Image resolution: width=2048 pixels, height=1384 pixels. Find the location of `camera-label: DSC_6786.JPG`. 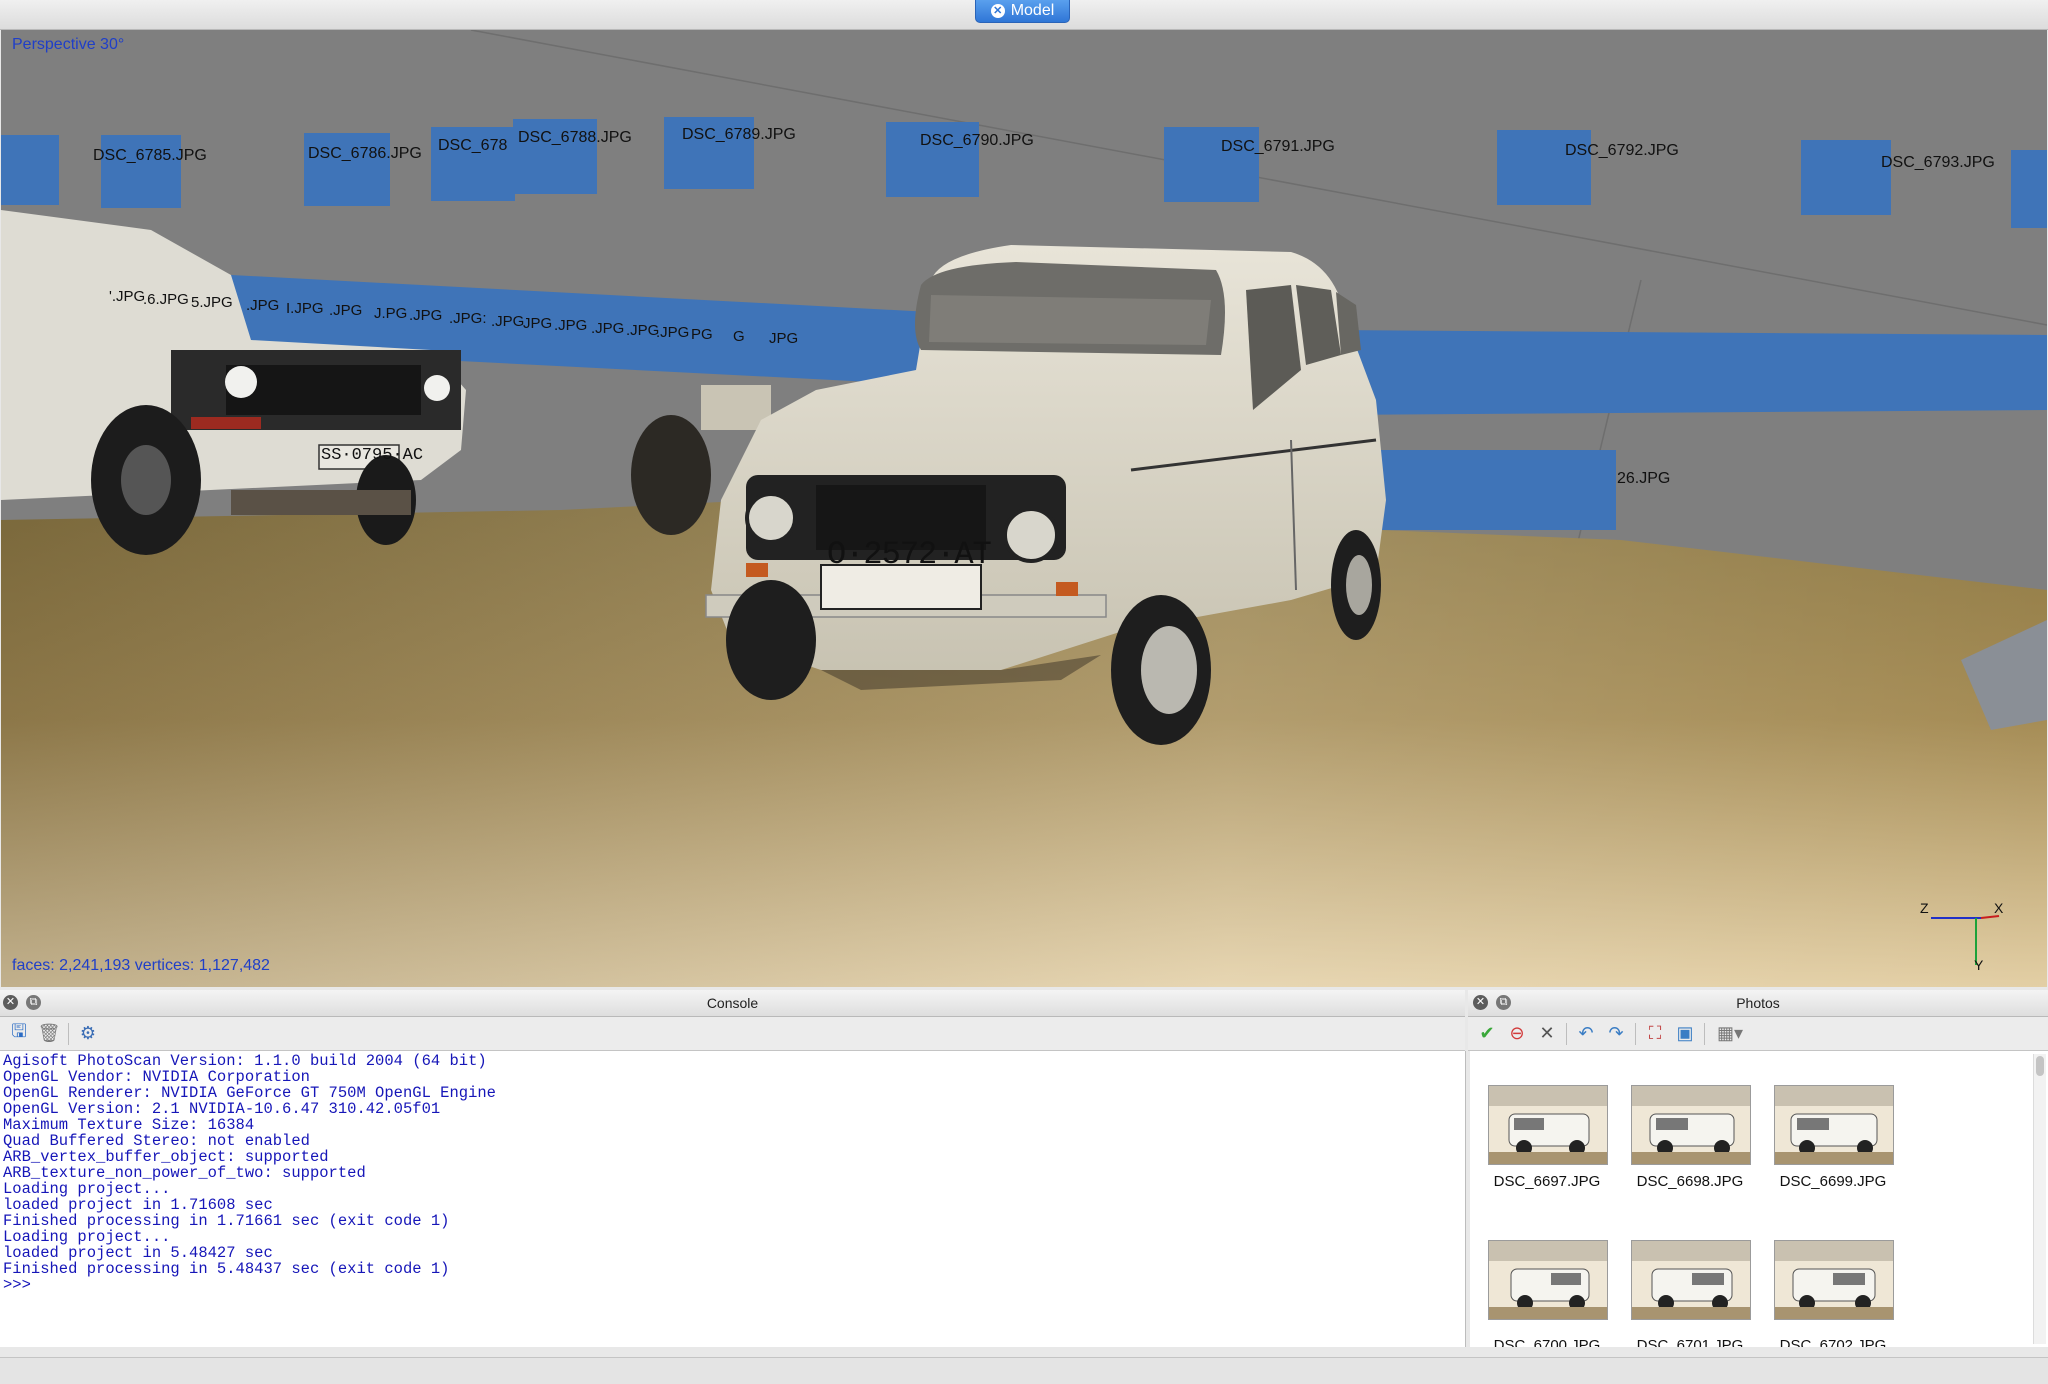

camera-label: DSC_6786.JPG is located at coordinates (365, 154).